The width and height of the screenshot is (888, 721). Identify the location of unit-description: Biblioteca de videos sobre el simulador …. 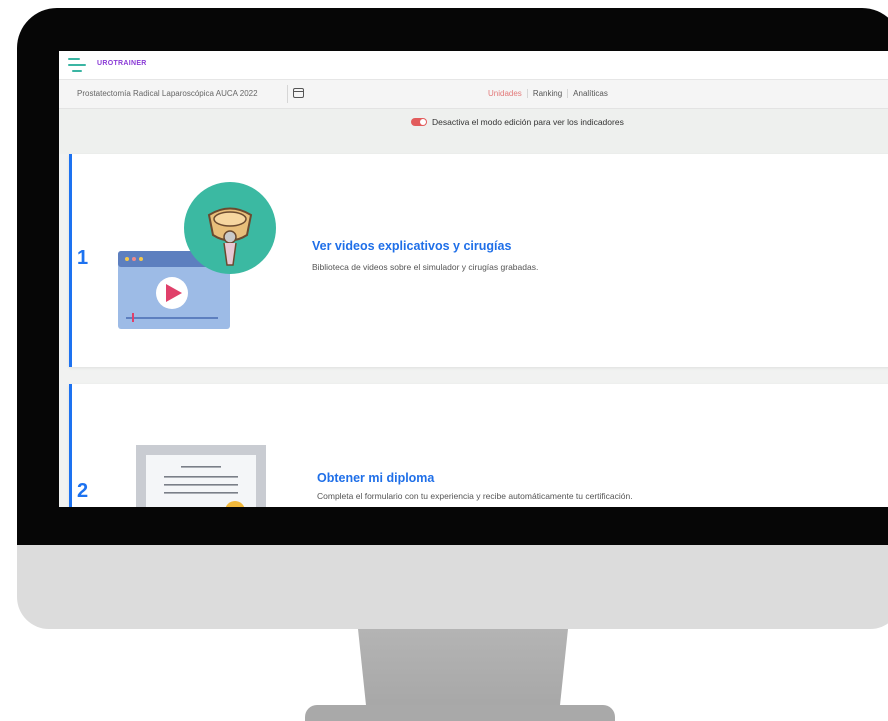
(425, 267).